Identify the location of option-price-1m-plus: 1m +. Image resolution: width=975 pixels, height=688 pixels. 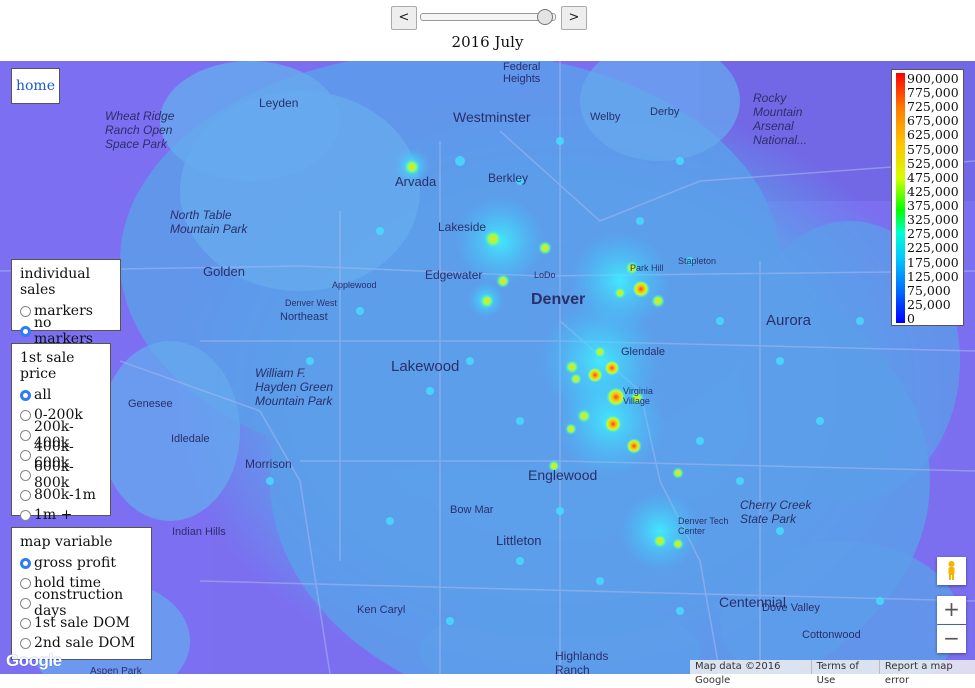
(61, 515).